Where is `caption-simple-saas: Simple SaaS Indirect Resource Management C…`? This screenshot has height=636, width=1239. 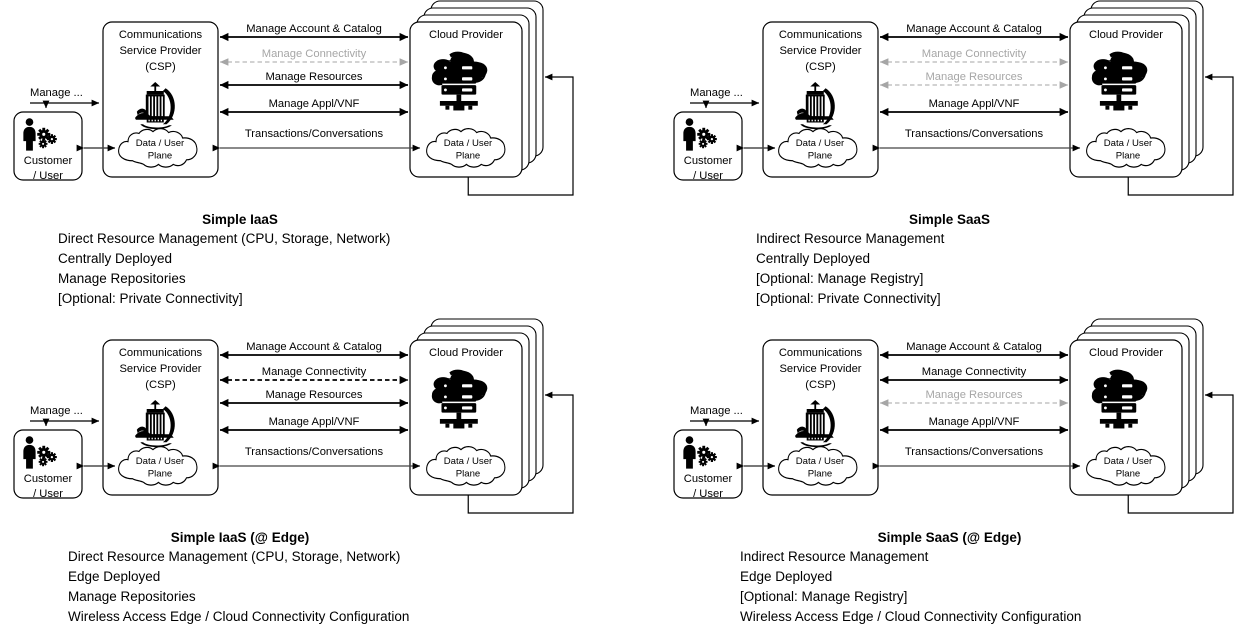
caption-simple-saas: Simple SaaS Indirect Resource Management C… is located at coordinates (949, 260).